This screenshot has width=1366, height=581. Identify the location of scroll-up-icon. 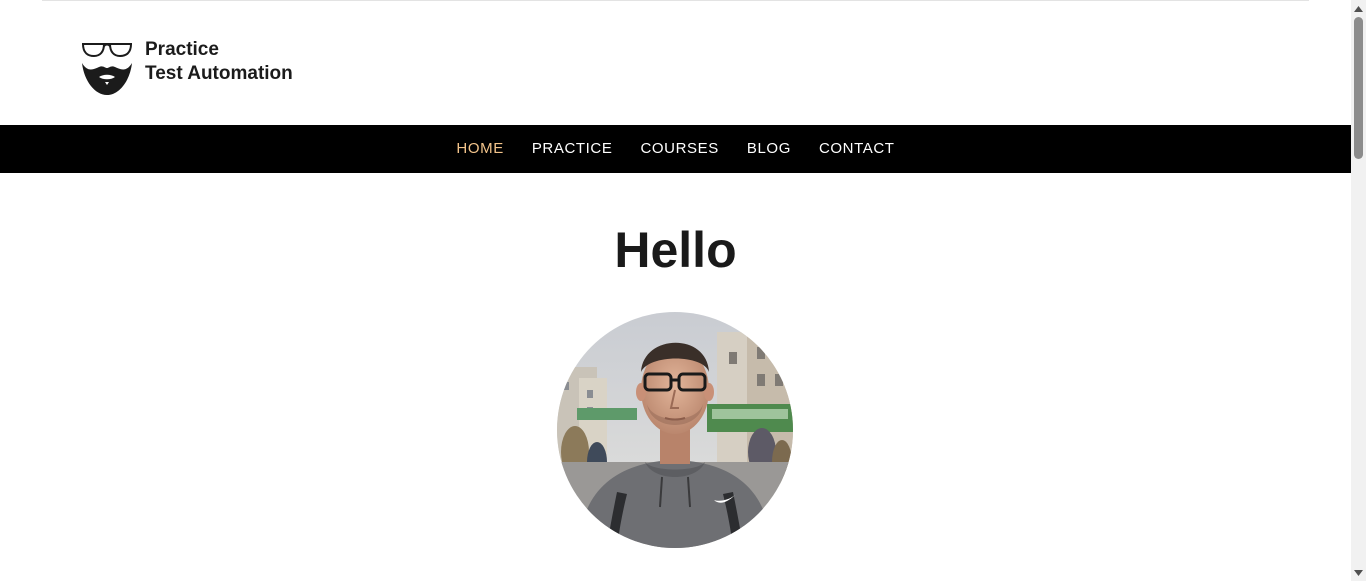
(1358, 8).